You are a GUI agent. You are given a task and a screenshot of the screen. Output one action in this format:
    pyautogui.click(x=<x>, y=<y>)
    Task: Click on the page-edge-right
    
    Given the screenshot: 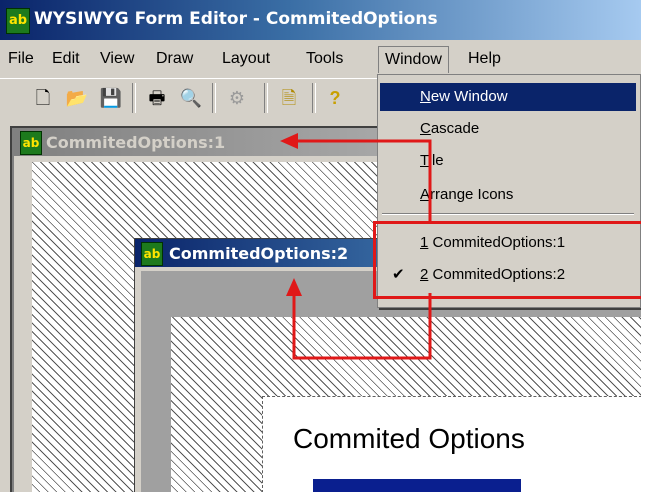 What is the action you would take?
    pyautogui.click(x=646, y=249)
    